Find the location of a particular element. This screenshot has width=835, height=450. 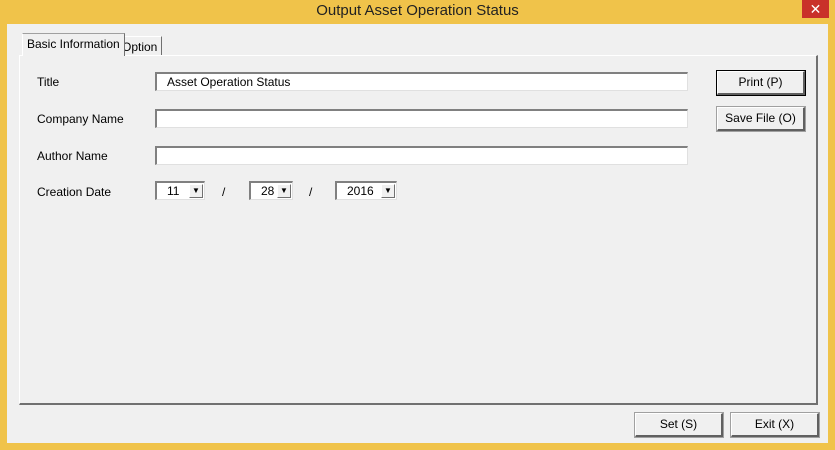

company-name-label: Company Name is located at coordinates (80, 119).